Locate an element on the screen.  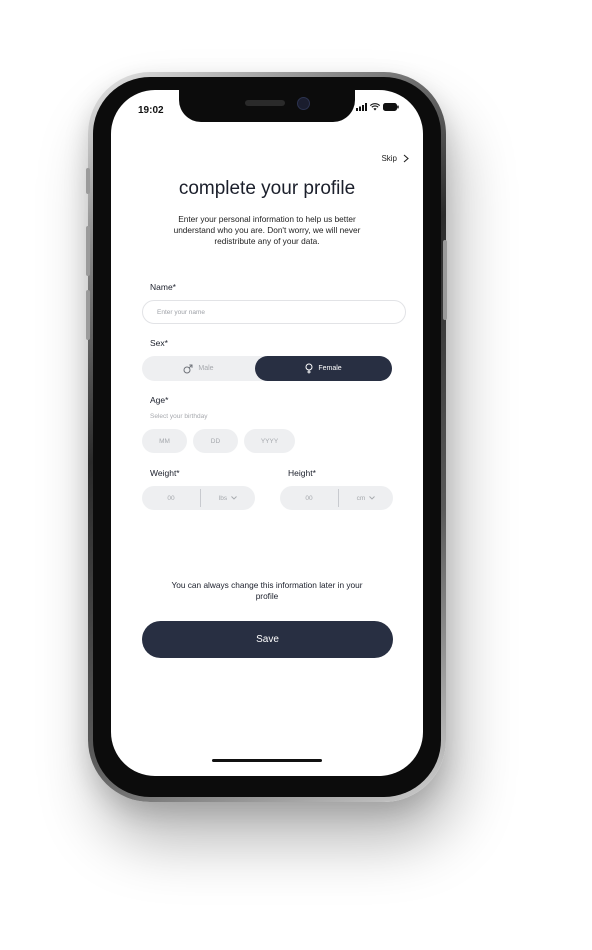
home-indicator is located at coordinates (267, 760).